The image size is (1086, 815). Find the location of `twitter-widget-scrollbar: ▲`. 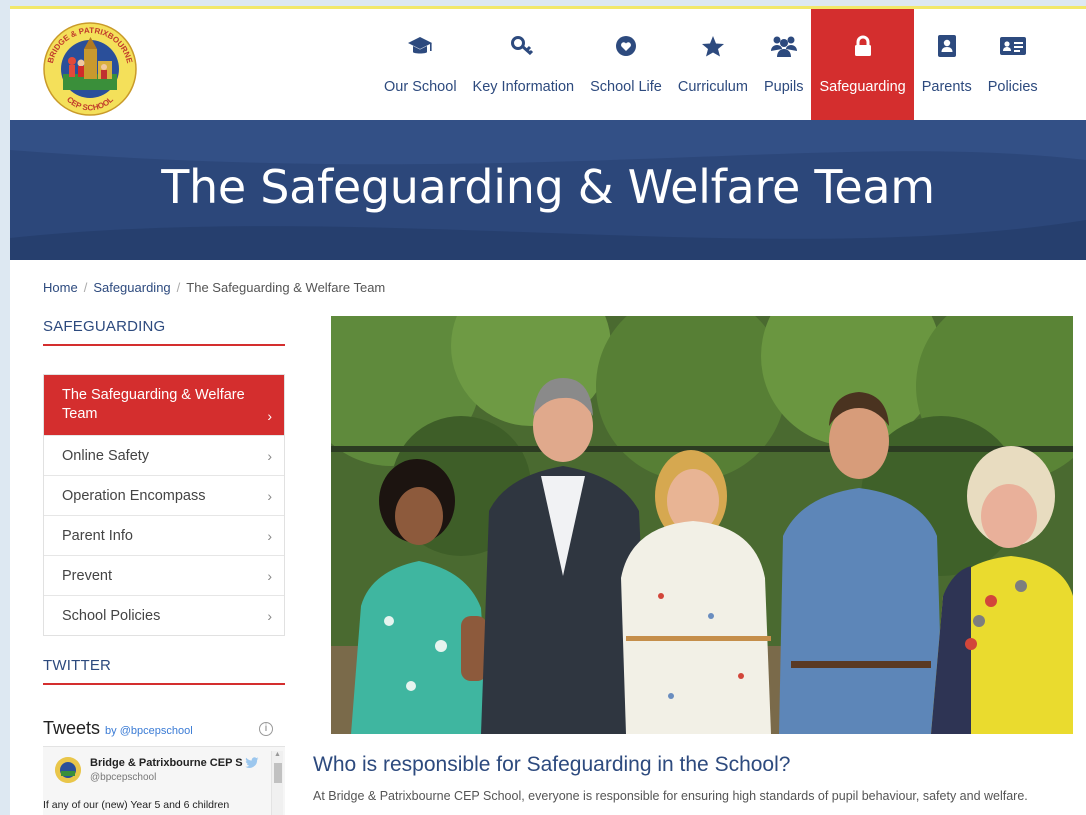

twitter-widget-scrollbar: ▲ is located at coordinates (277, 783).